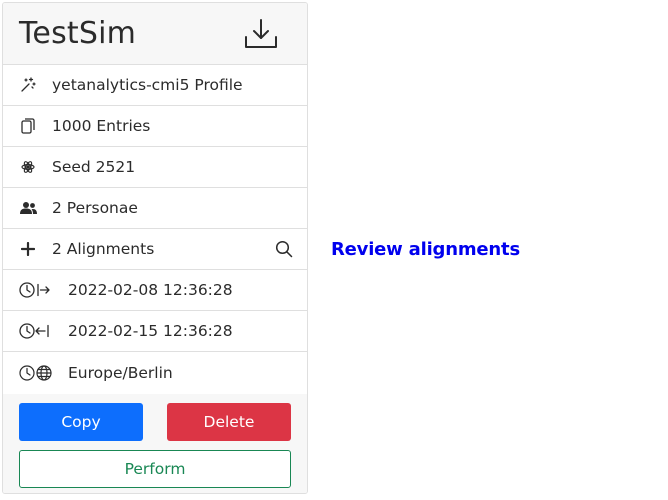 The height and width of the screenshot is (500, 668). What do you see at coordinates (78, 33) in the screenshot?
I see `card-title: TestSim` at bounding box center [78, 33].